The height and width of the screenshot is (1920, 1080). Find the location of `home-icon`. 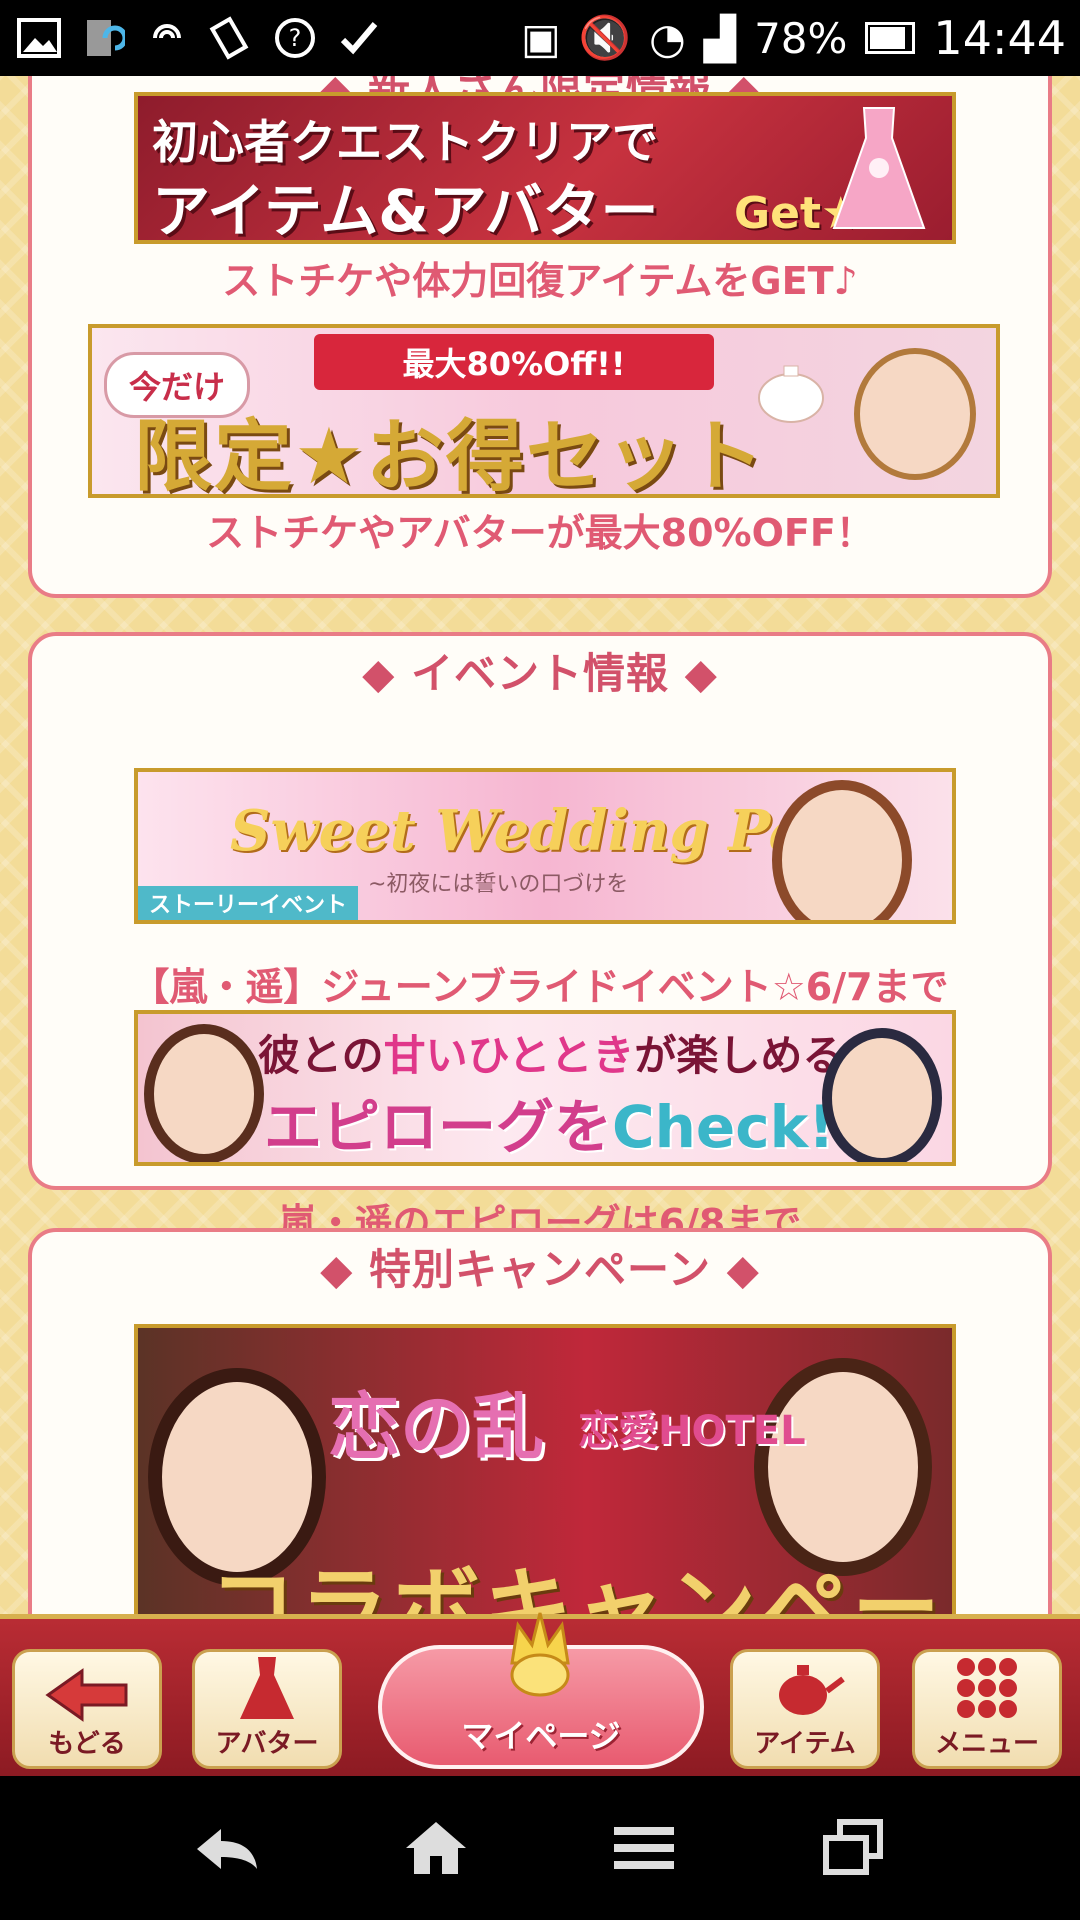

home-icon is located at coordinates (436, 1848).